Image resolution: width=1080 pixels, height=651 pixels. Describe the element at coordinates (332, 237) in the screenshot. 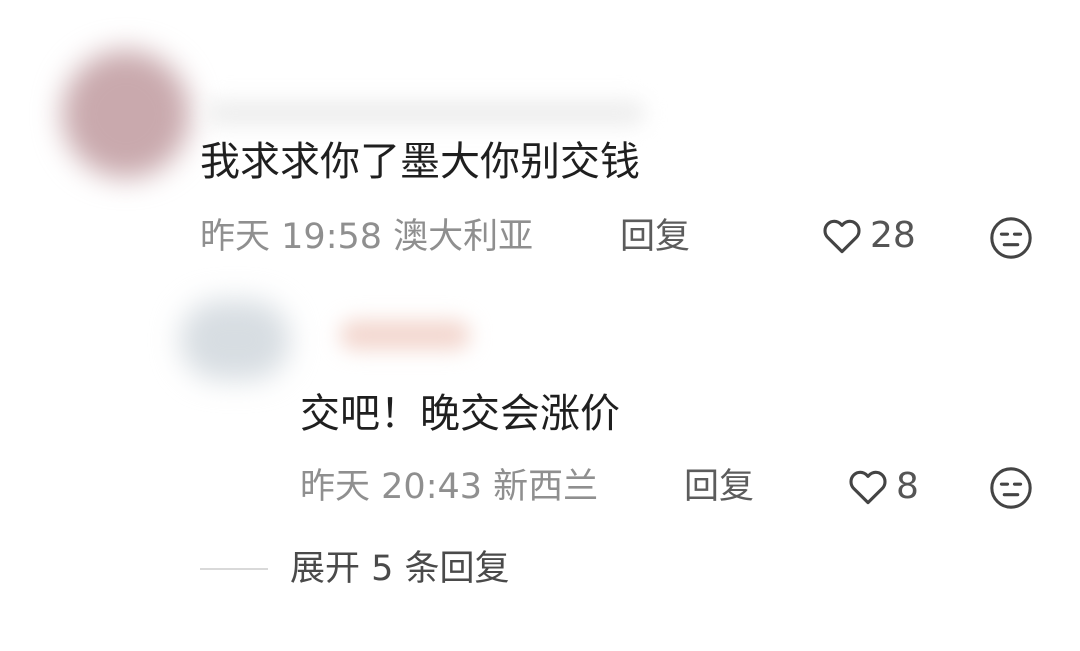

I see `comment-time: 19:58` at that location.